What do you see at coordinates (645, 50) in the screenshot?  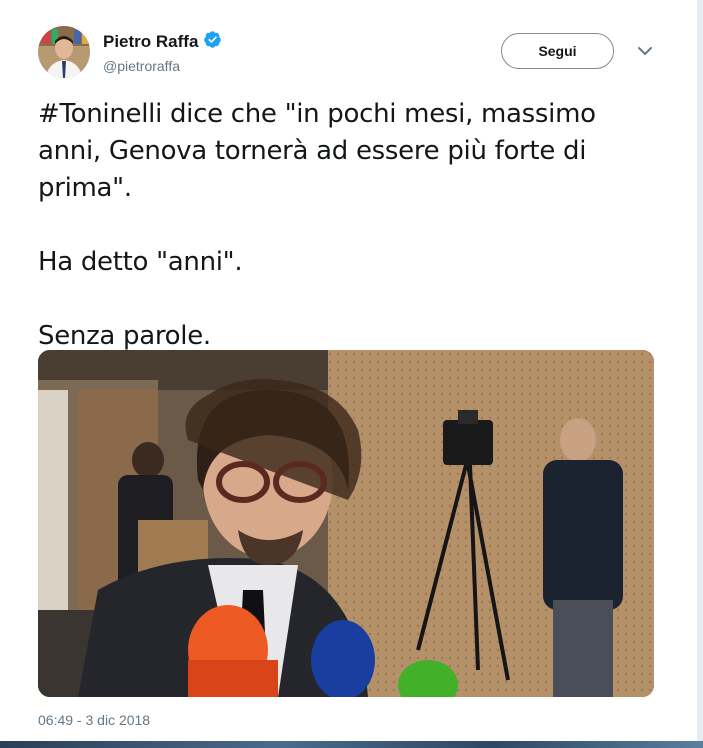 I see `chevron-down-icon` at bounding box center [645, 50].